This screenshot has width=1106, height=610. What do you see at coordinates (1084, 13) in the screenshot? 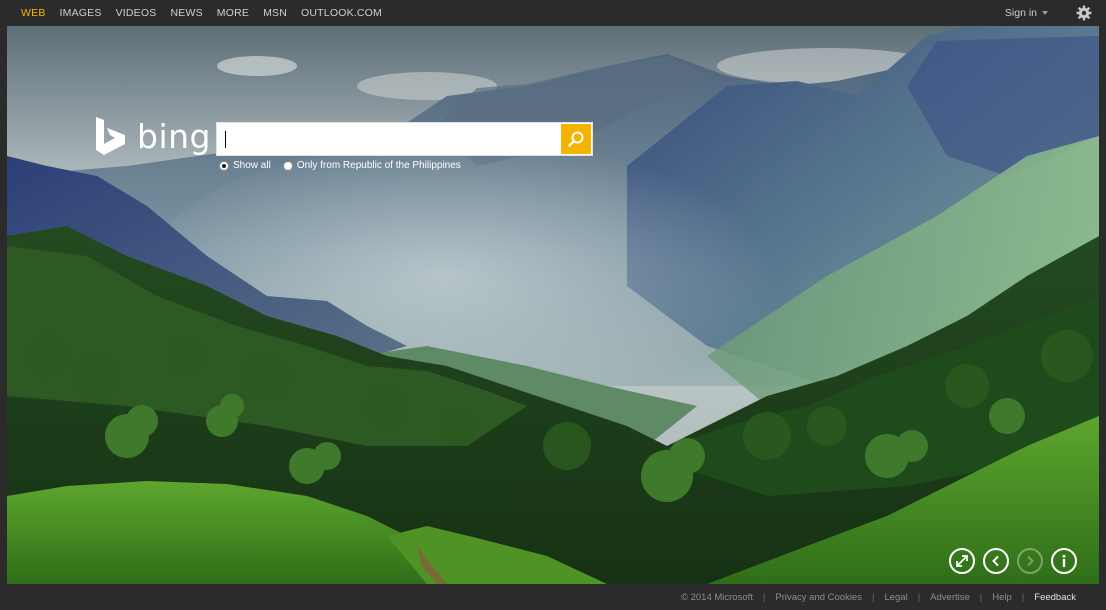
I see `gear-icon` at bounding box center [1084, 13].